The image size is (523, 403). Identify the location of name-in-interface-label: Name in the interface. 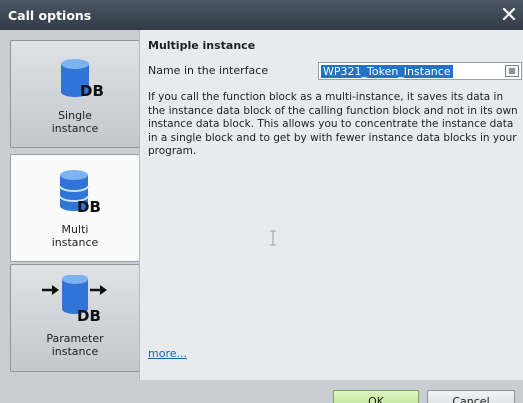
(208, 70).